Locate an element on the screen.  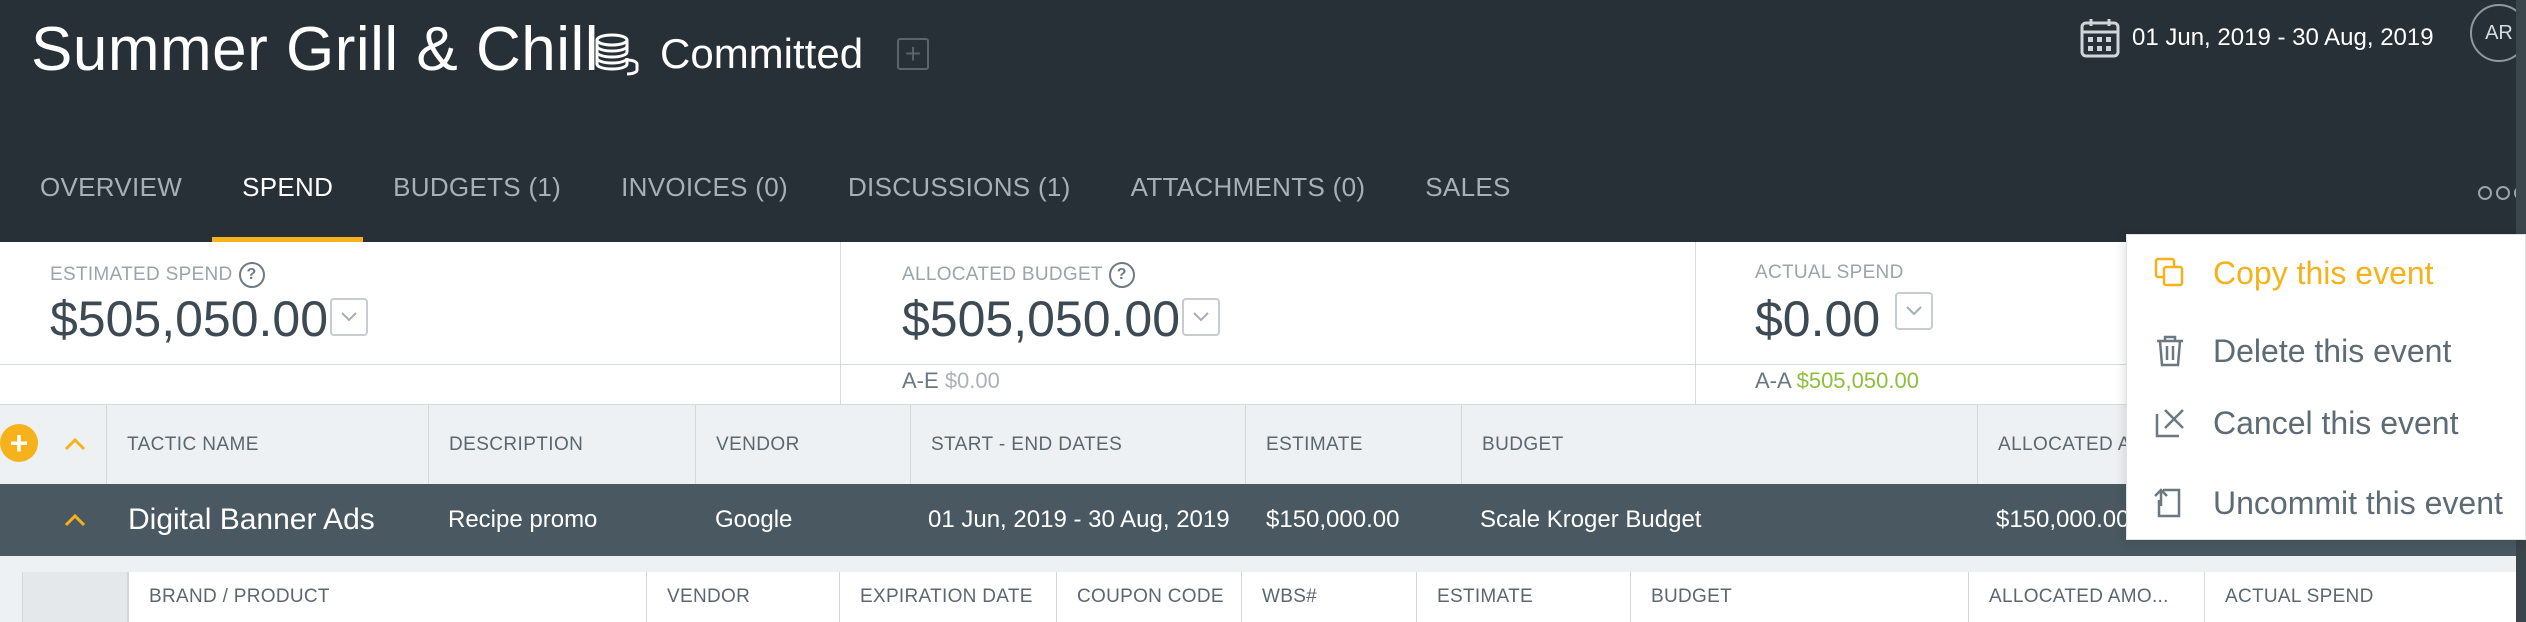
row-allocated: $150,000.00 is located at coordinates (2063, 519).